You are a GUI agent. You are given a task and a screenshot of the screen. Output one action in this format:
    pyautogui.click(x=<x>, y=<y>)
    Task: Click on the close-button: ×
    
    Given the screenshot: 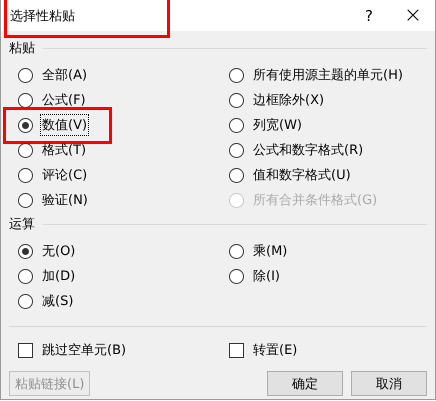 What is the action you would take?
    pyautogui.click(x=413, y=15)
    